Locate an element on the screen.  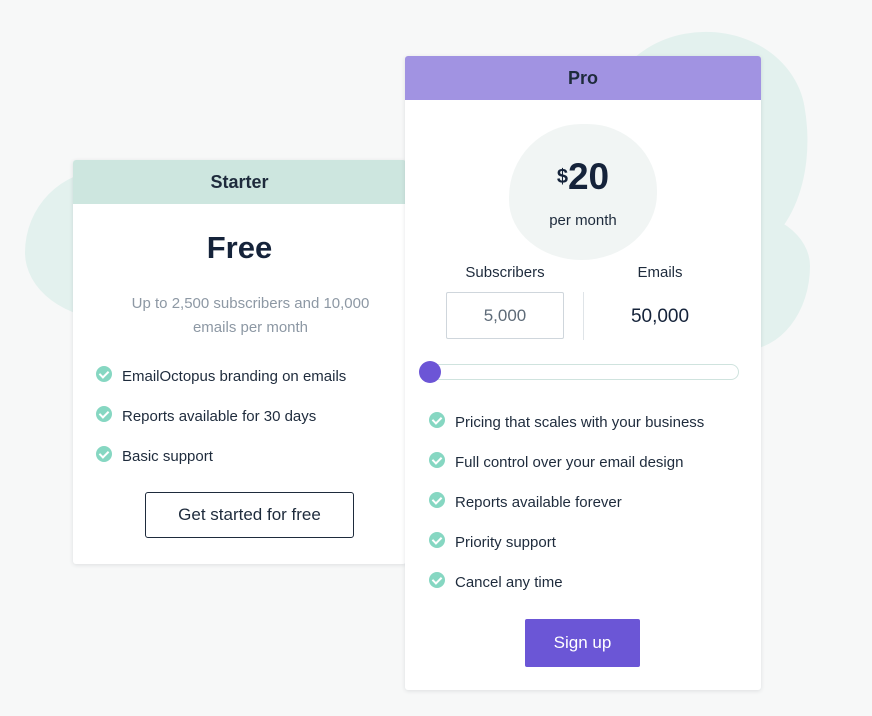
feature-item: Pricing that scales with your business is located at coordinates (566, 422).